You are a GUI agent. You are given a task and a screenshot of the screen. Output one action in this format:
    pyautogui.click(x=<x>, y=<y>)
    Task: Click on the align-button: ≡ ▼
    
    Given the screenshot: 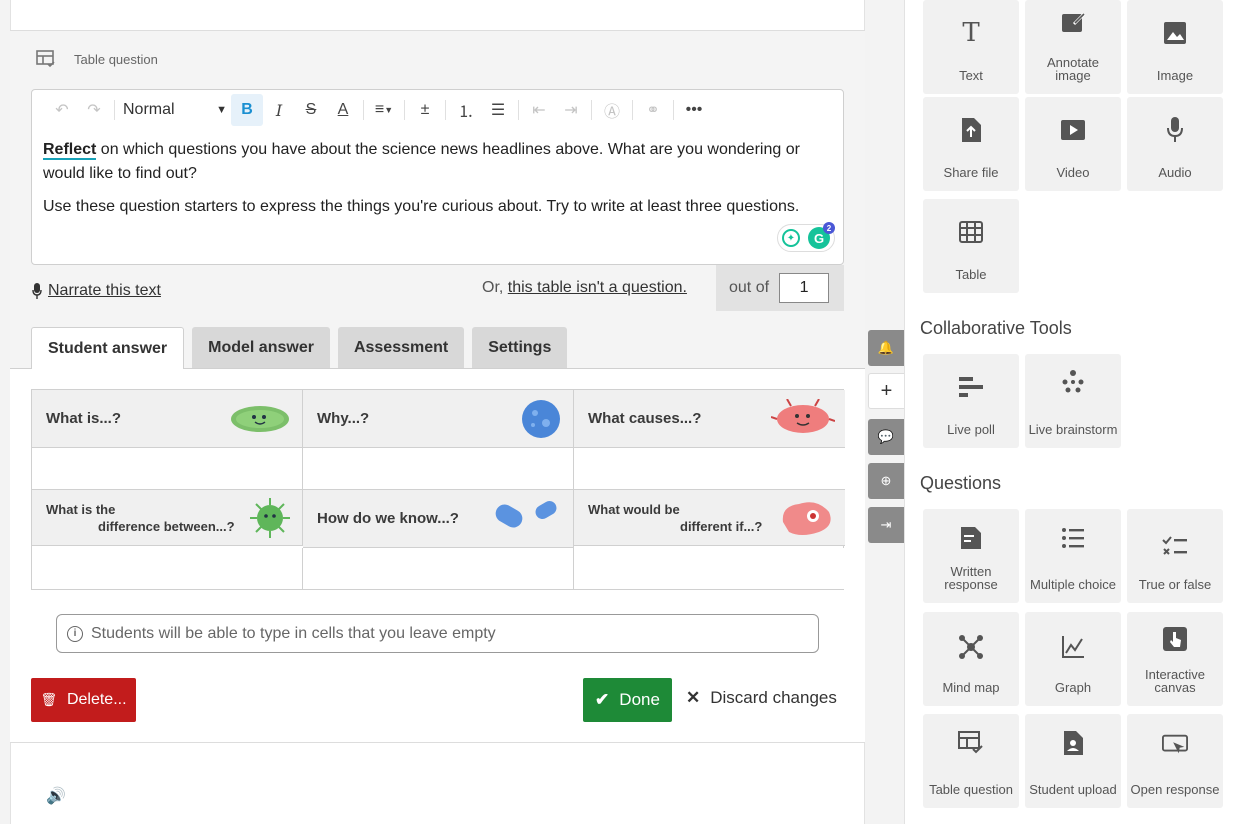 What is the action you would take?
    pyautogui.click(x=384, y=110)
    